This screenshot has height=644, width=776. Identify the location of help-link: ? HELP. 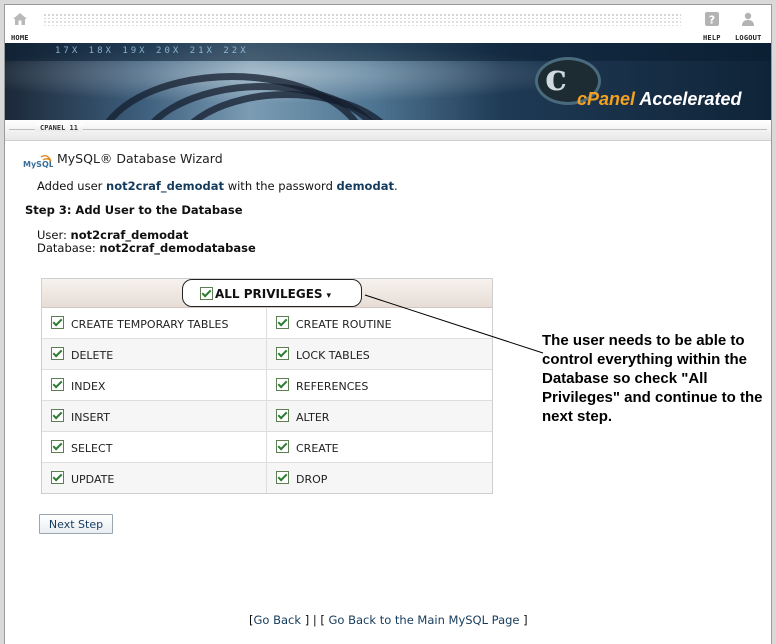
(712, 26).